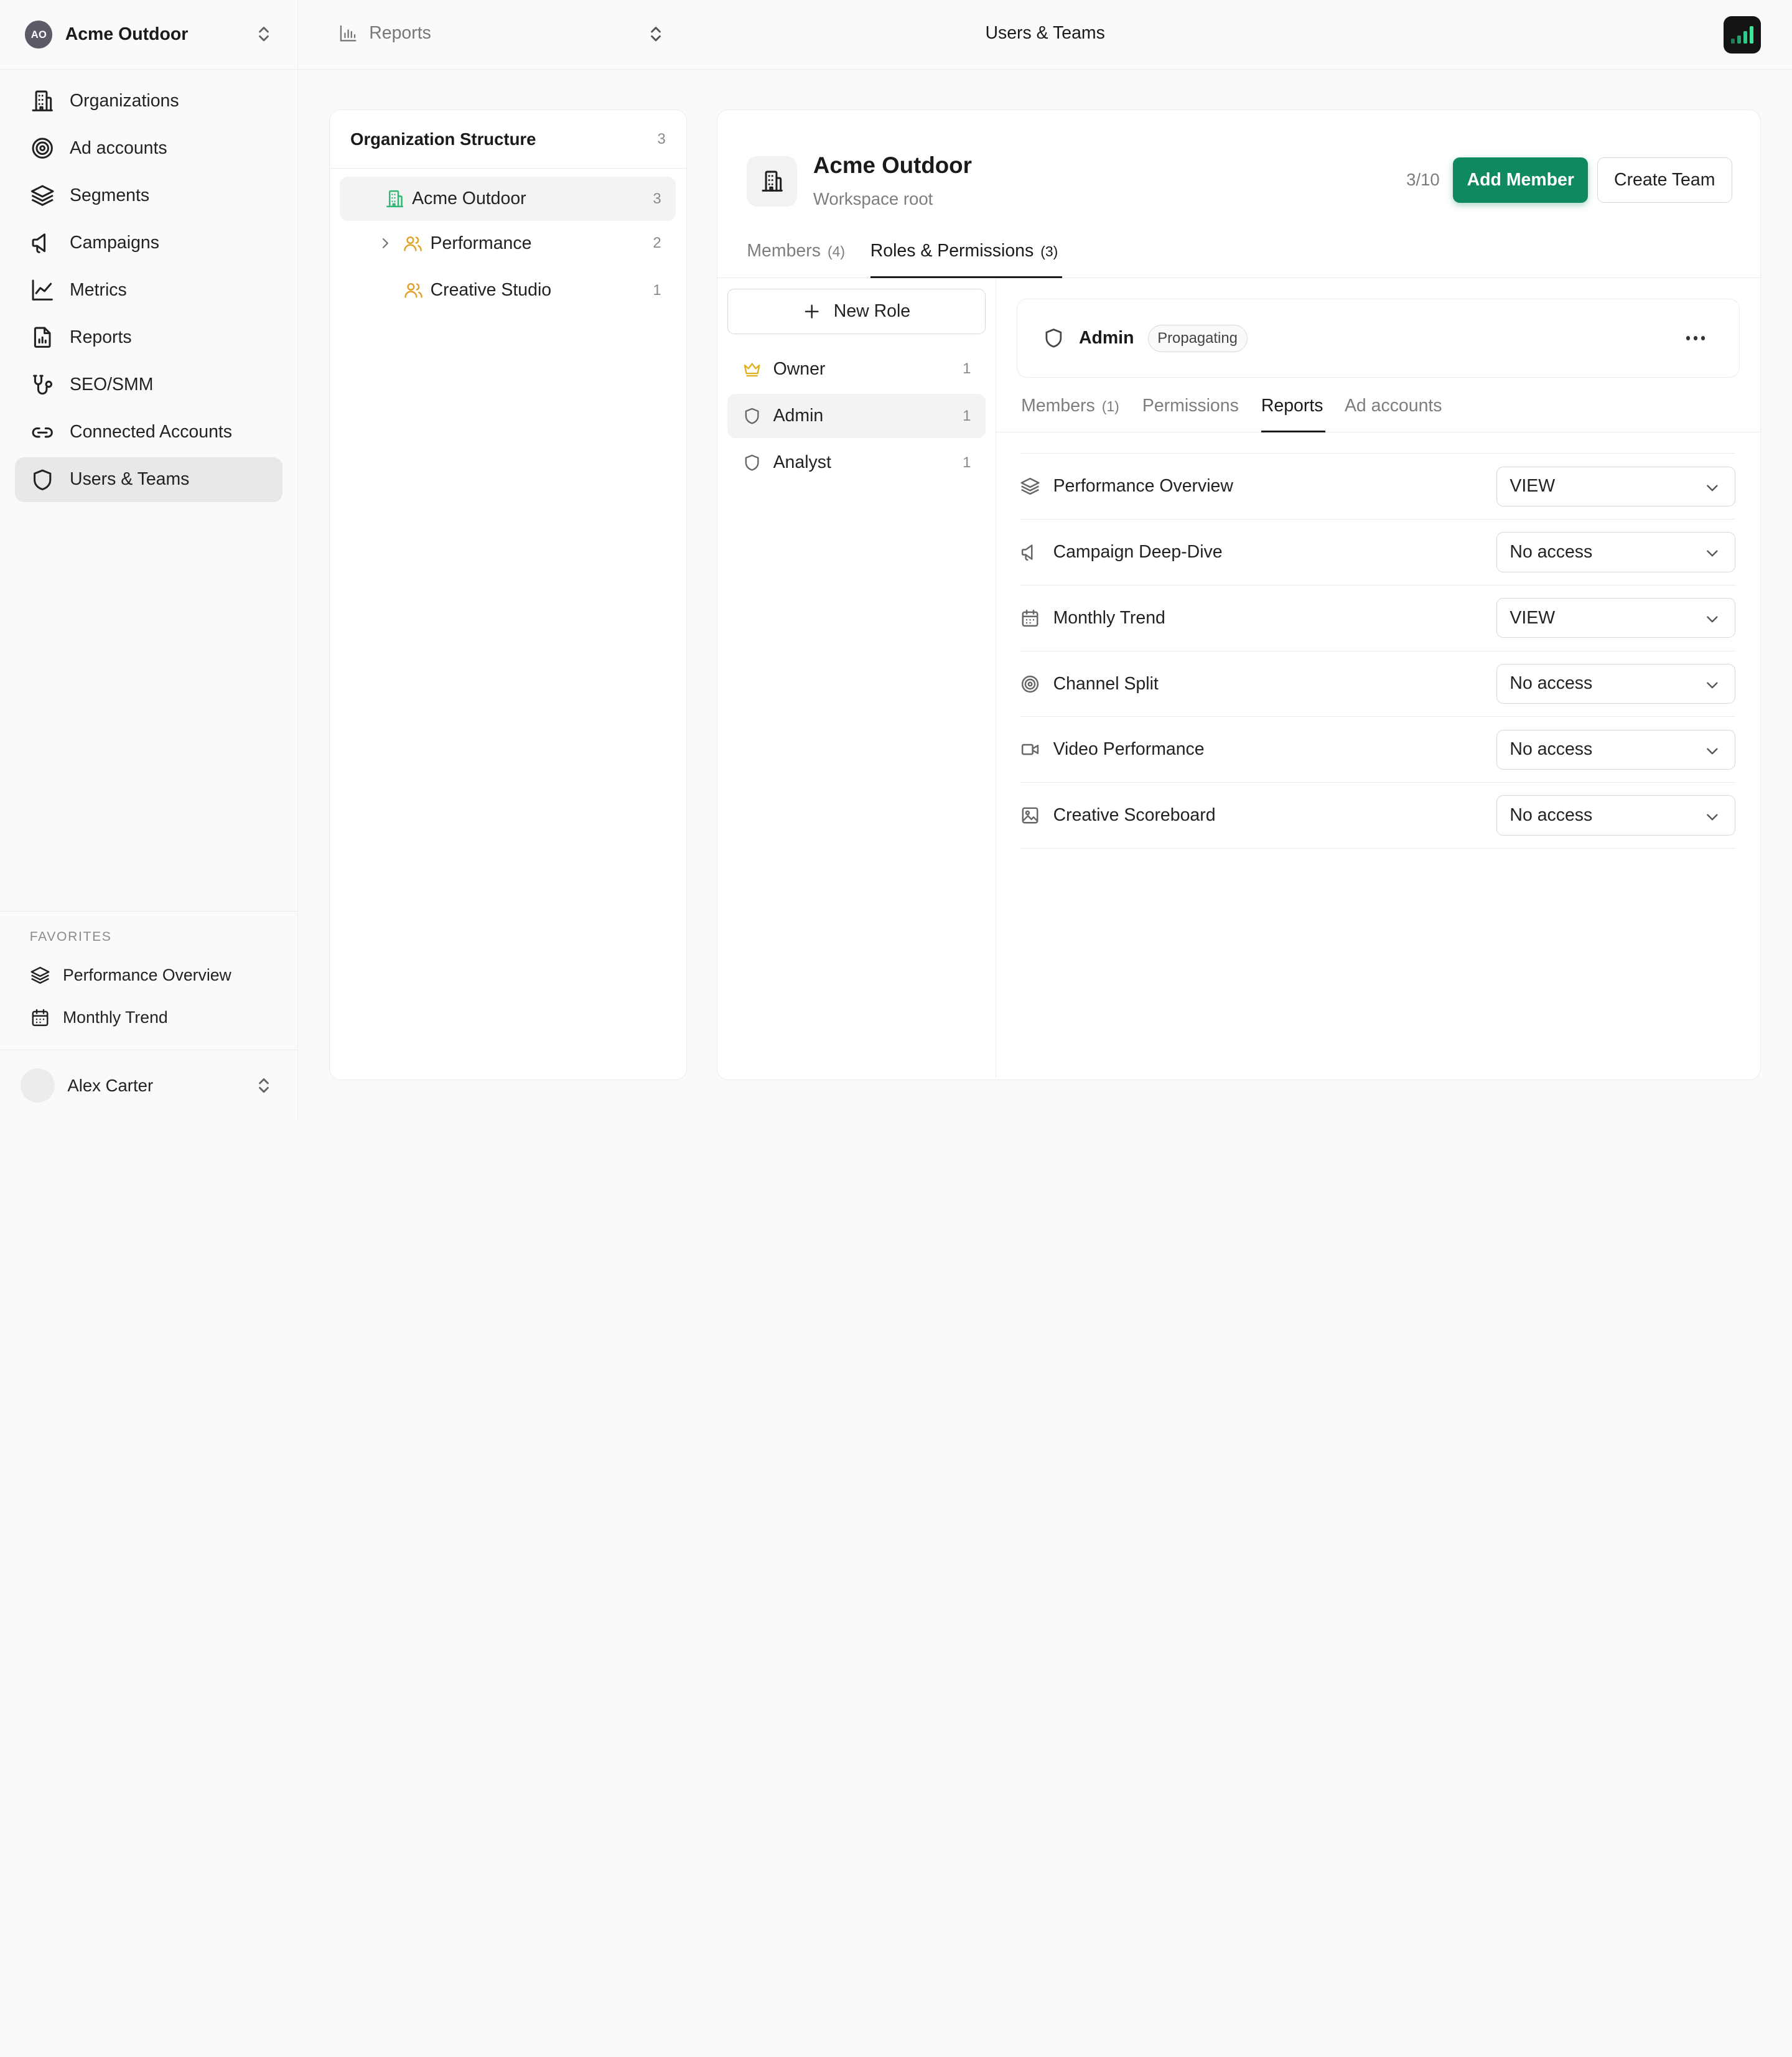  What do you see at coordinates (872, 311) in the screenshot?
I see `new-role-label: New Role` at bounding box center [872, 311].